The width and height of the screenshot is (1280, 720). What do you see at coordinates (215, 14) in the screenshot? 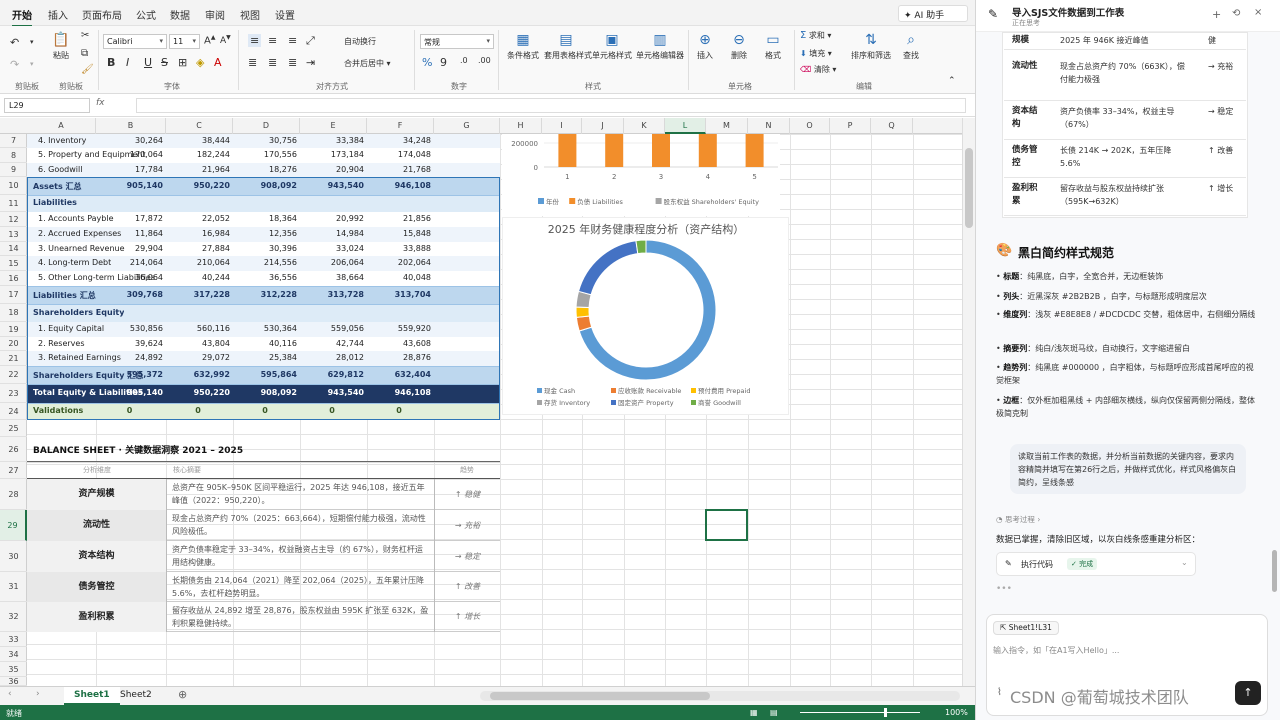
I see `tab-review: 审阅` at bounding box center [215, 14].